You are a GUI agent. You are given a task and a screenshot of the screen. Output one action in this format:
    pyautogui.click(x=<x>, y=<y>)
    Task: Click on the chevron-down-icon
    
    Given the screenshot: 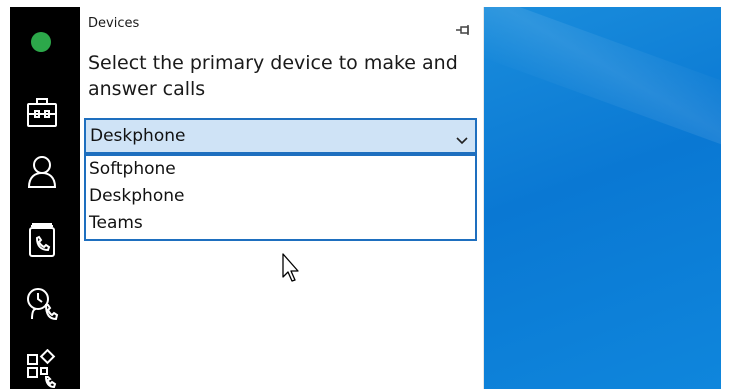 What is the action you would take?
    pyautogui.click(x=462, y=138)
    